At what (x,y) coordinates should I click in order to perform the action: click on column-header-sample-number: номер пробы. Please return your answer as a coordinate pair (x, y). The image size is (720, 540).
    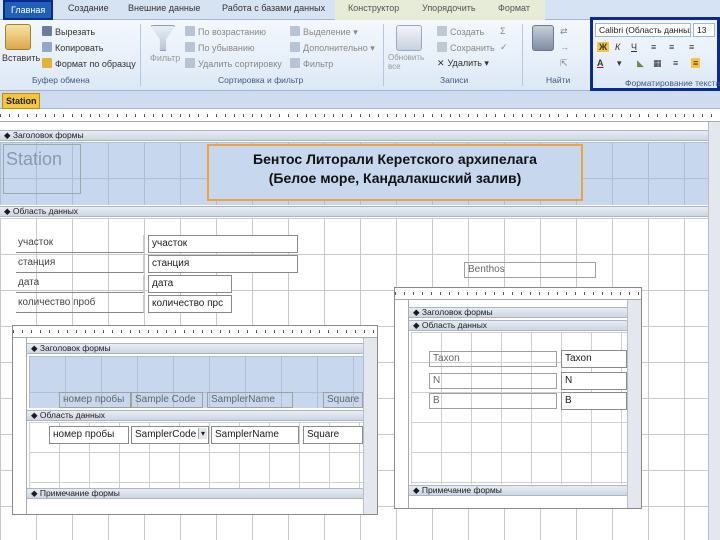
    Looking at the image, I should click on (95, 400).